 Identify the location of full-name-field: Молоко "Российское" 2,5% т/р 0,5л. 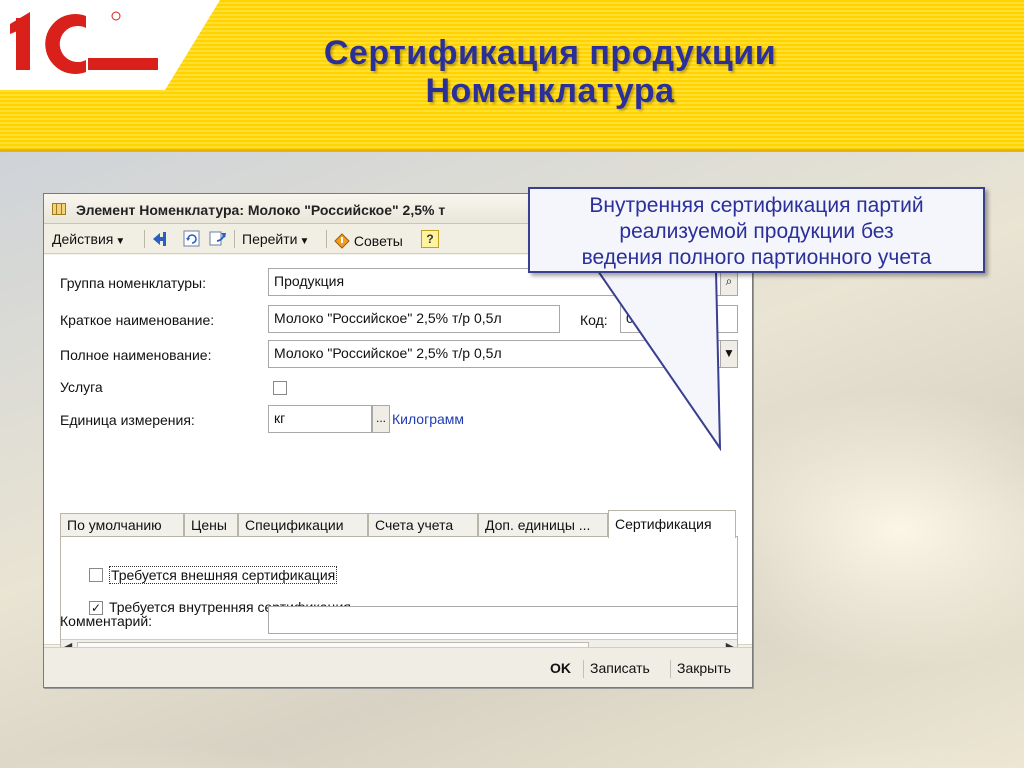
(503, 354).